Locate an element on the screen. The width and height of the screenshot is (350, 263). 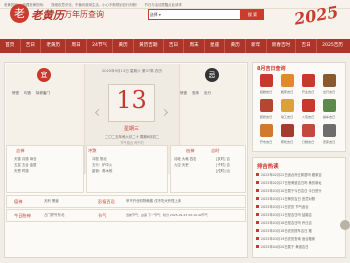
ji-item: 出行 is located at coordinates (207, 93).